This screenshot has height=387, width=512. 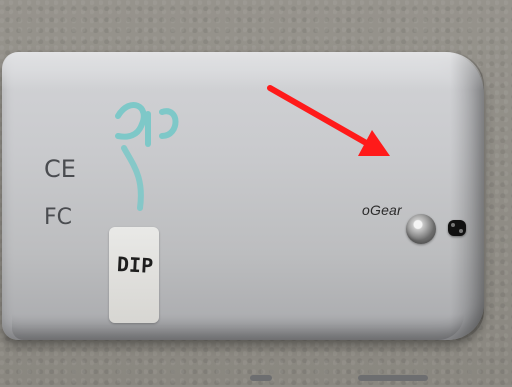 I want to click on certification-marks: CE FC, so click(x=60, y=192).